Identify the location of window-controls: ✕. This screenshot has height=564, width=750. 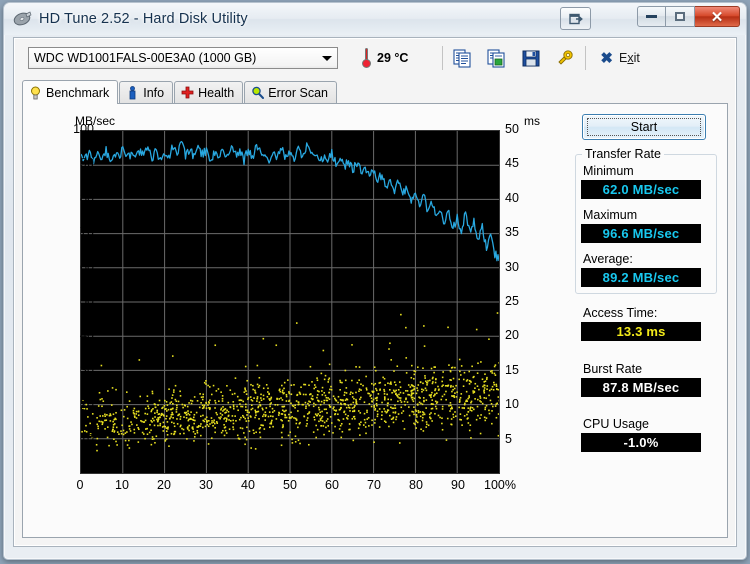
(650, 18).